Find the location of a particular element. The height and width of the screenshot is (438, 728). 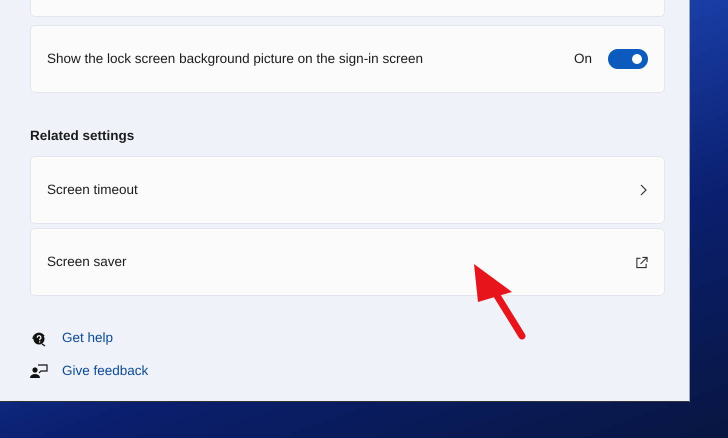

help-icon is located at coordinates (39, 338).